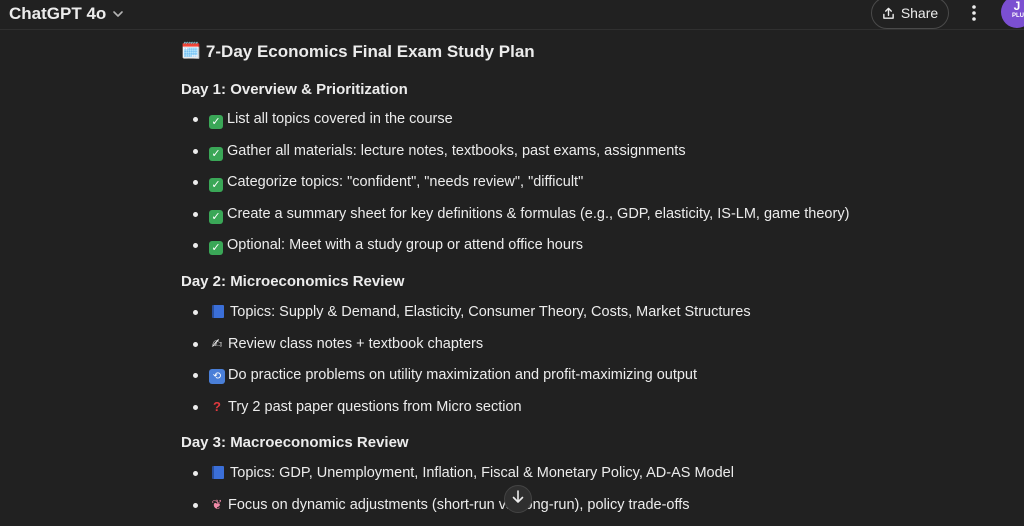 This screenshot has width=1024, height=526. I want to click on list-item-text: Review class notes + textbook chapters, so click(355, 344).